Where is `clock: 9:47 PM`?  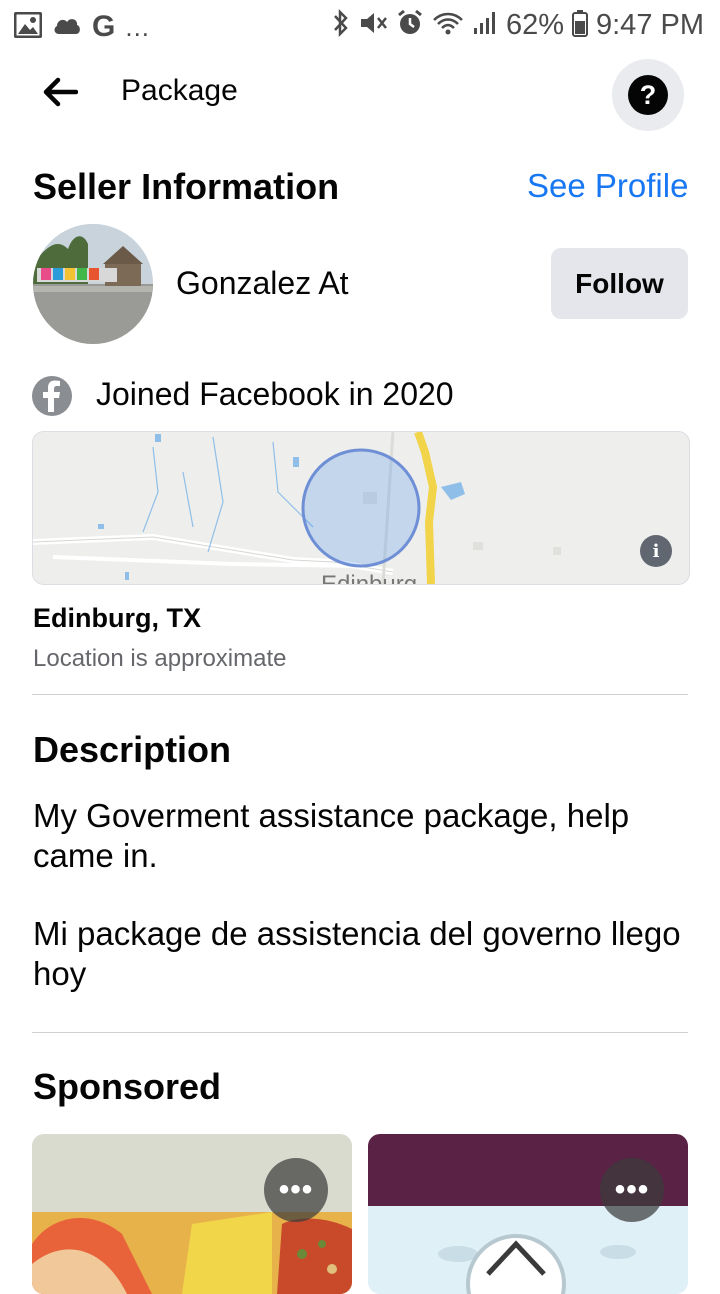
clock: 9:47 PM is located at coordinates (650, 25).